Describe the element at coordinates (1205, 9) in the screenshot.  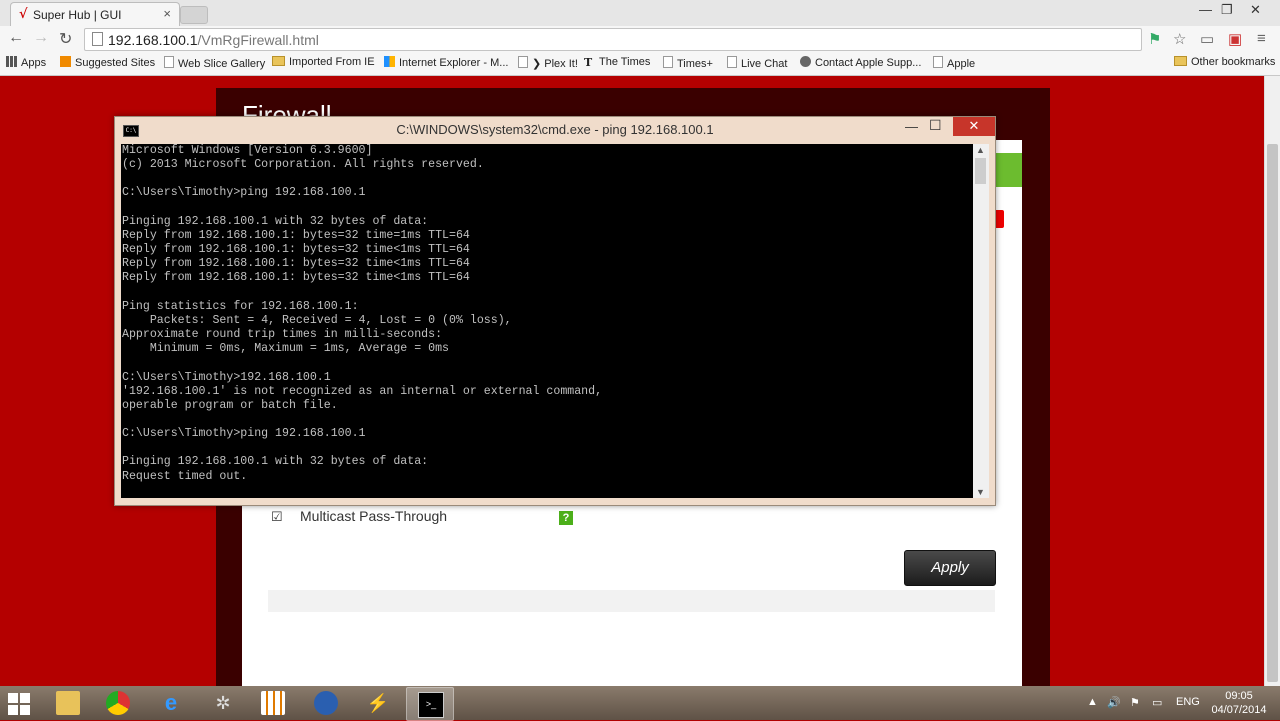
I see `window-minimize-icon: —` at that location.